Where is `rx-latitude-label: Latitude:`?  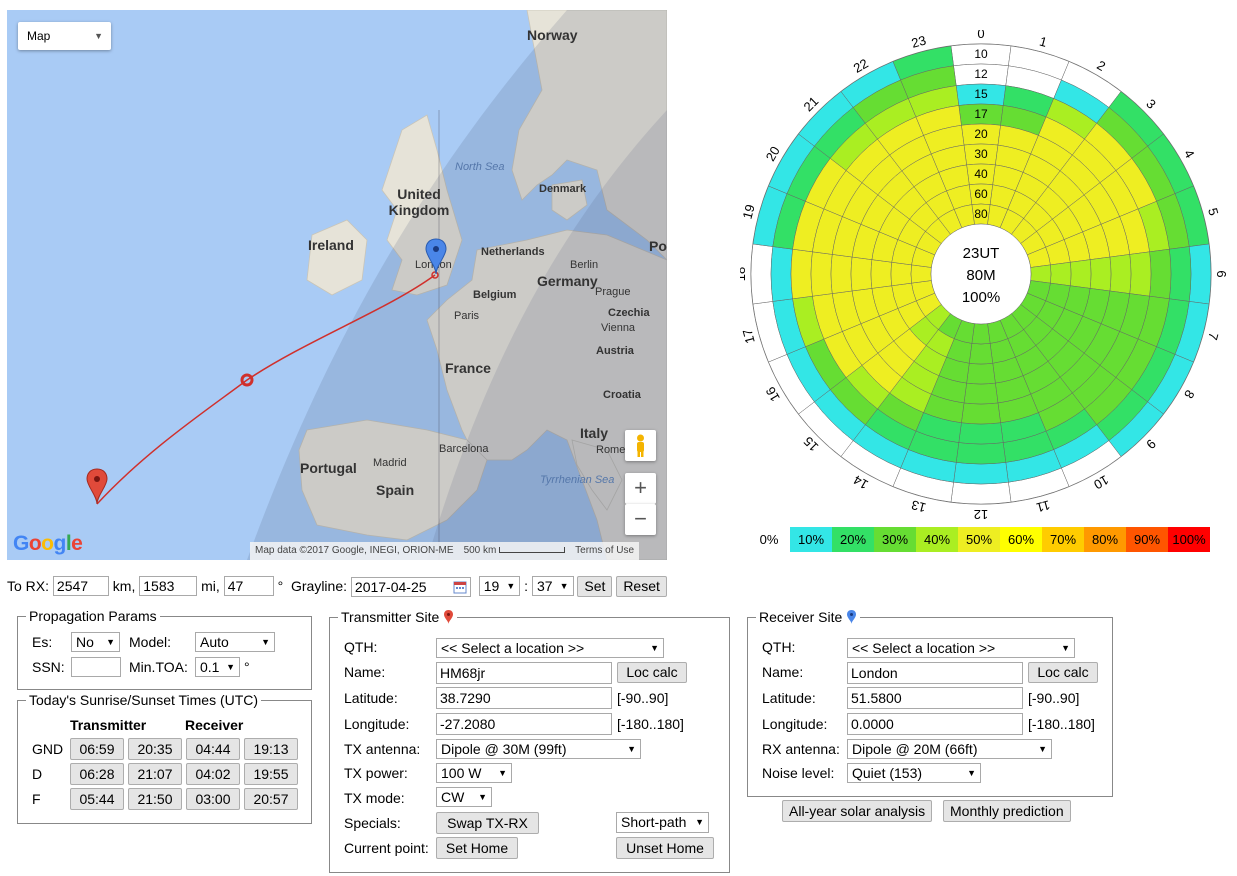 rx-latitude-label: Latitude: is located at coordinates (789, 698).